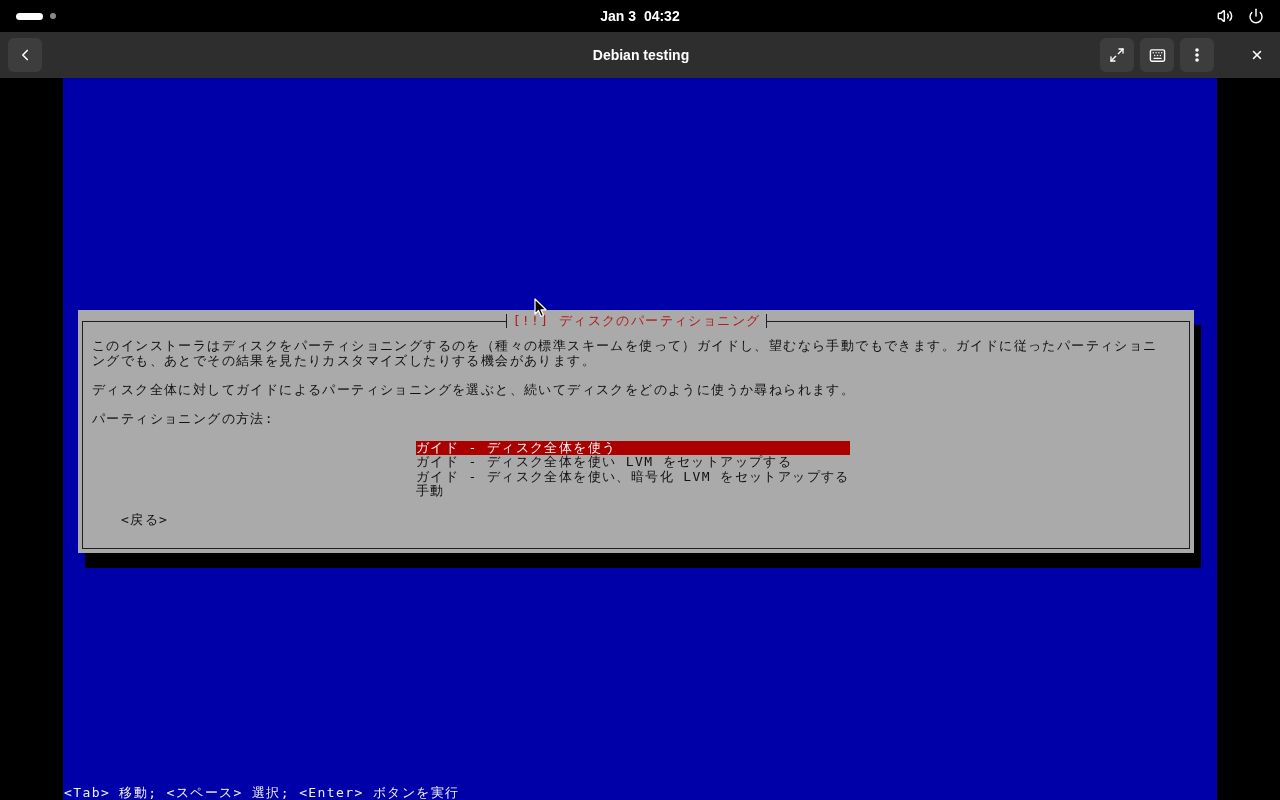 The width and height of the screenshot is (1280, 800). What do you see at coordinates (1225, 16) in the screenshot?
I see `volume-icon` at bounding box center [1225, 16].